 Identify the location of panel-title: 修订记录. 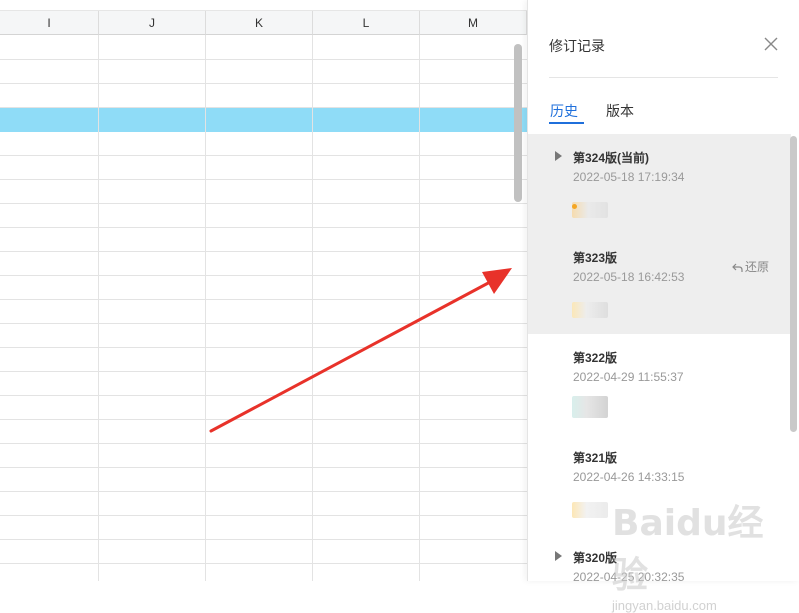
(577, 46).